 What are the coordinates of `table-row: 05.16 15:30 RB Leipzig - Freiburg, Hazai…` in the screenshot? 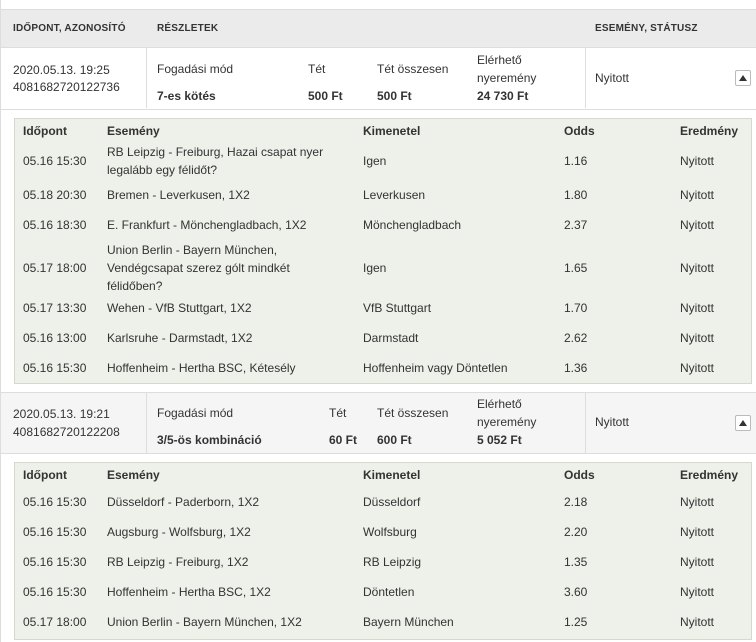 It's located at (383, 162).